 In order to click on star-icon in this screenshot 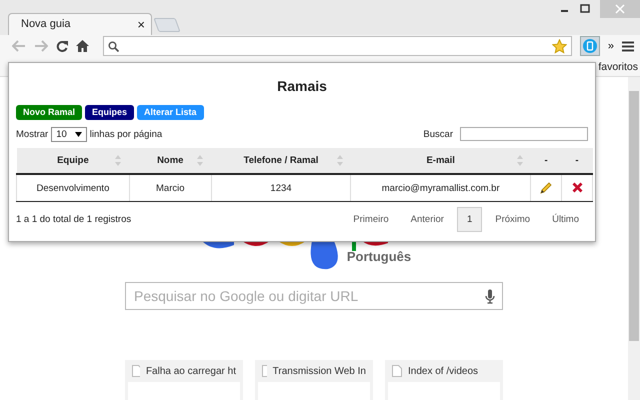, I will do `click(559, 46)`.